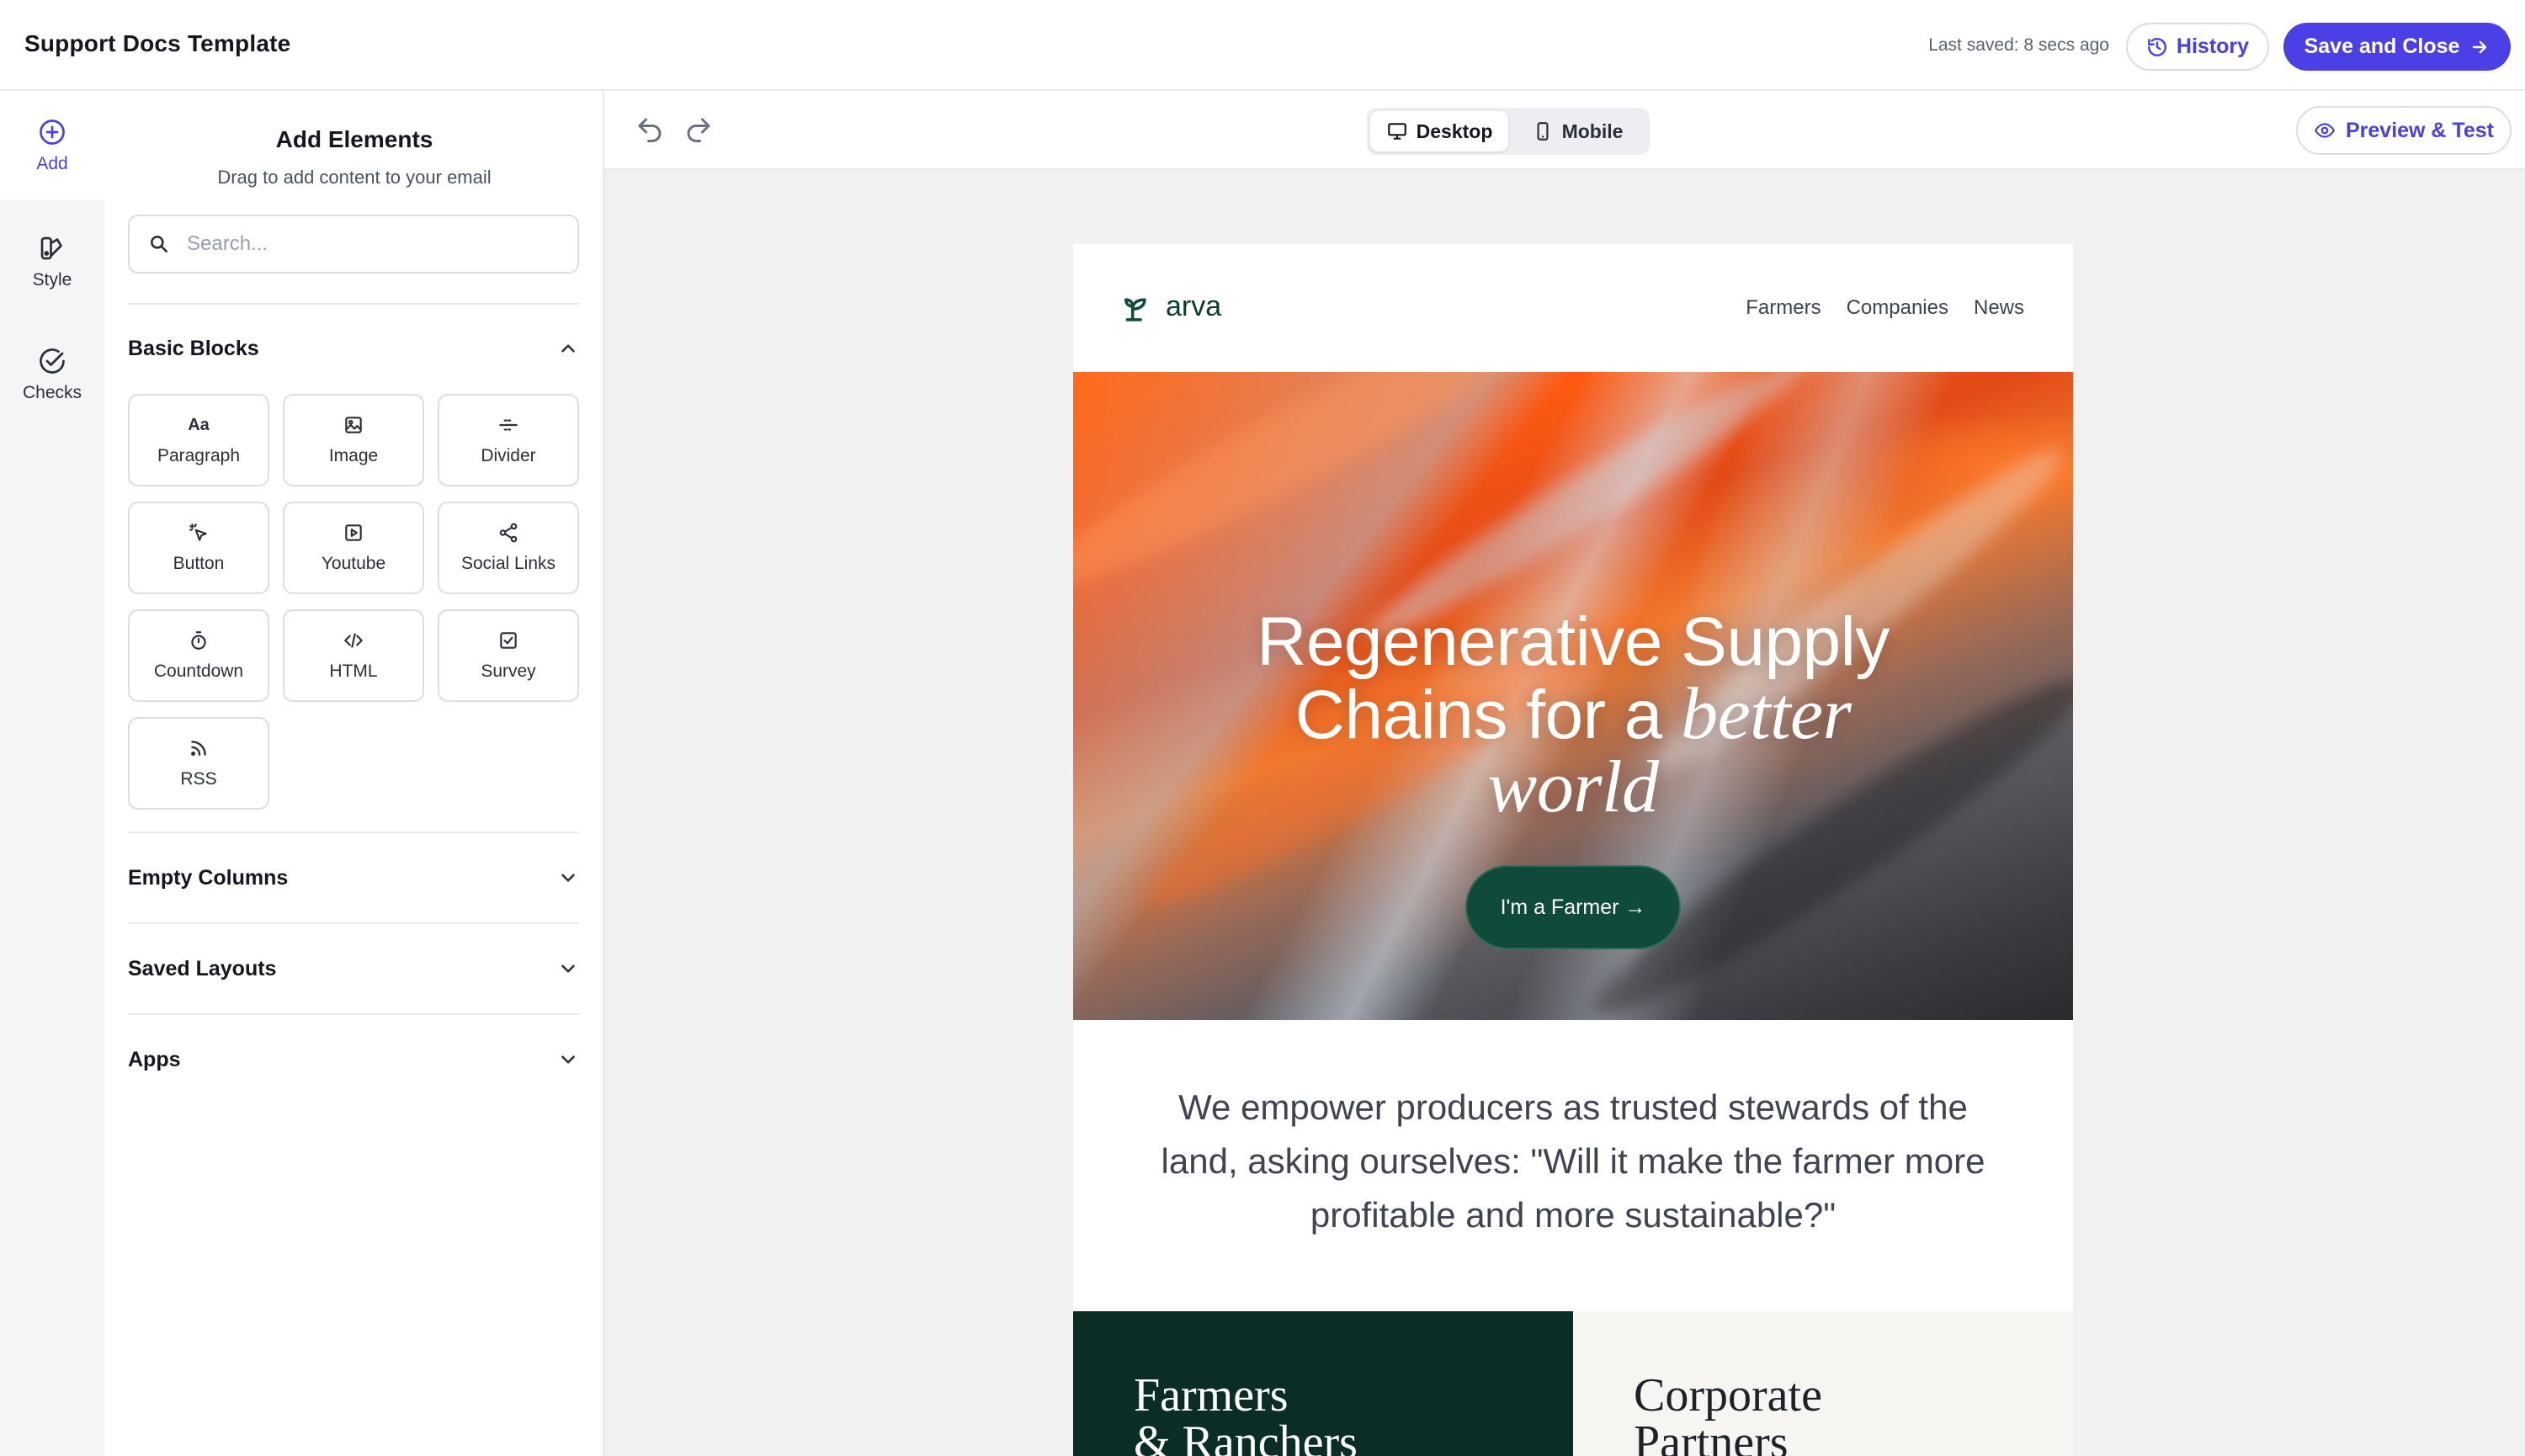  What do you see at coordinates (2480, 46) in the screenshot?
I see `arrow-right-icon` at bounding box center [2480, 46].